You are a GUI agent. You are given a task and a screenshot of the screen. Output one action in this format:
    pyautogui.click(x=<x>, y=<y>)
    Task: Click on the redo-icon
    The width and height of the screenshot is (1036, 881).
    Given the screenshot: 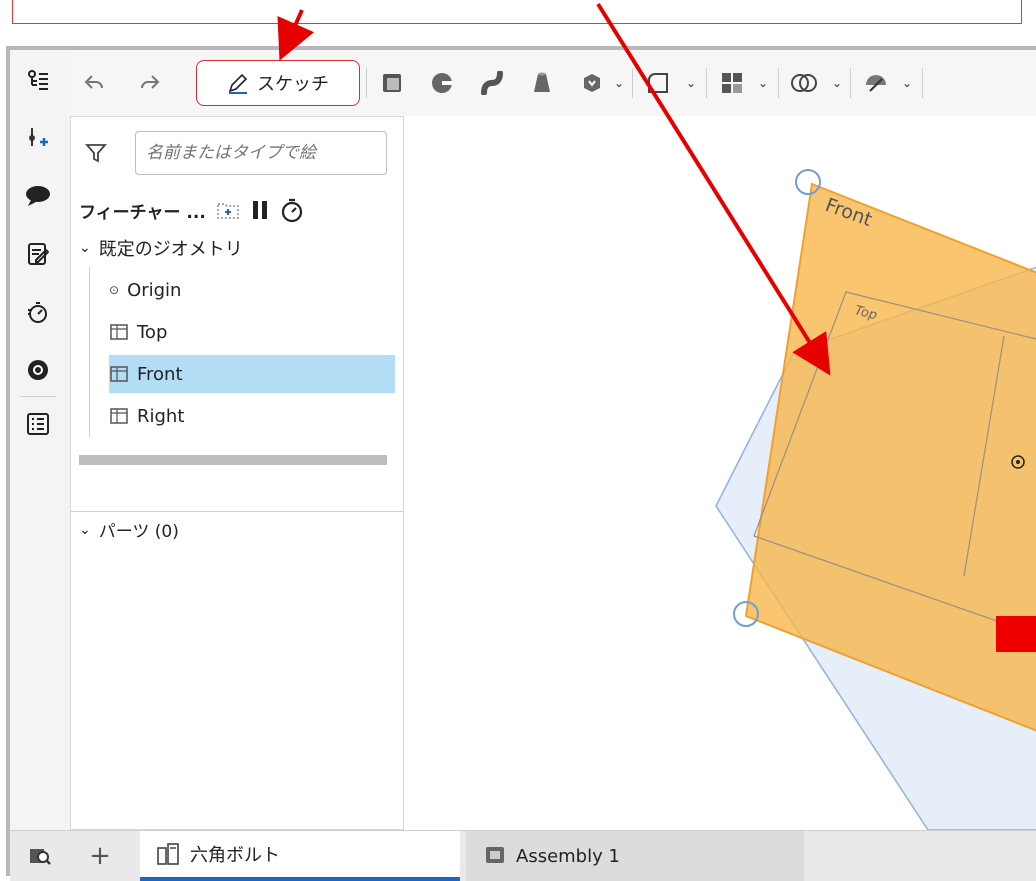 What is the action you would take?
    pyautogui.click(x=150, y=83)
    